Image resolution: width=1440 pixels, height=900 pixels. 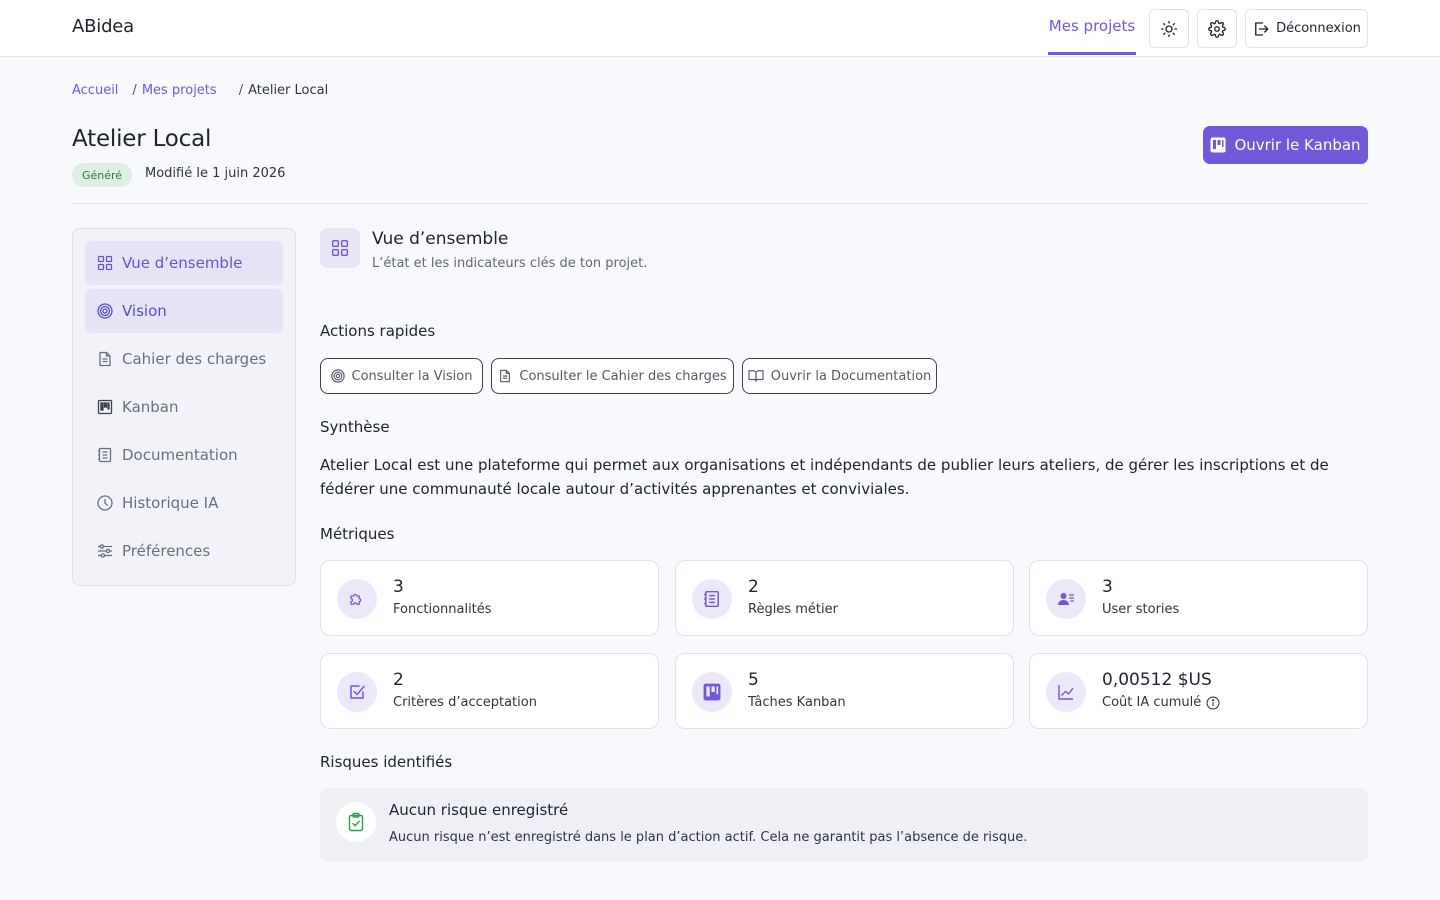 I want to click on page-title: Atelier Local, so click(x=142, y=139).